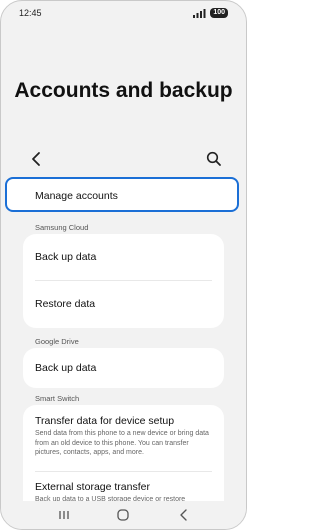 This screenshot has width=320, height=530. I want to click on samsung-cloud-card: Back up data Restore data, so click(123, 281).